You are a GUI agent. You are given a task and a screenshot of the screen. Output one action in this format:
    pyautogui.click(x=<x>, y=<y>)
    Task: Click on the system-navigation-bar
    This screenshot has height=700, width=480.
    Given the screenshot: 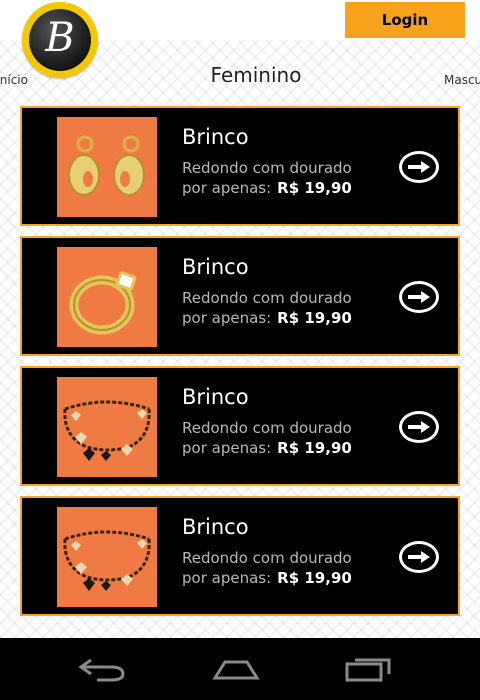 What is the action you would take?
    pyautogui.click(x=240, y=669)
    